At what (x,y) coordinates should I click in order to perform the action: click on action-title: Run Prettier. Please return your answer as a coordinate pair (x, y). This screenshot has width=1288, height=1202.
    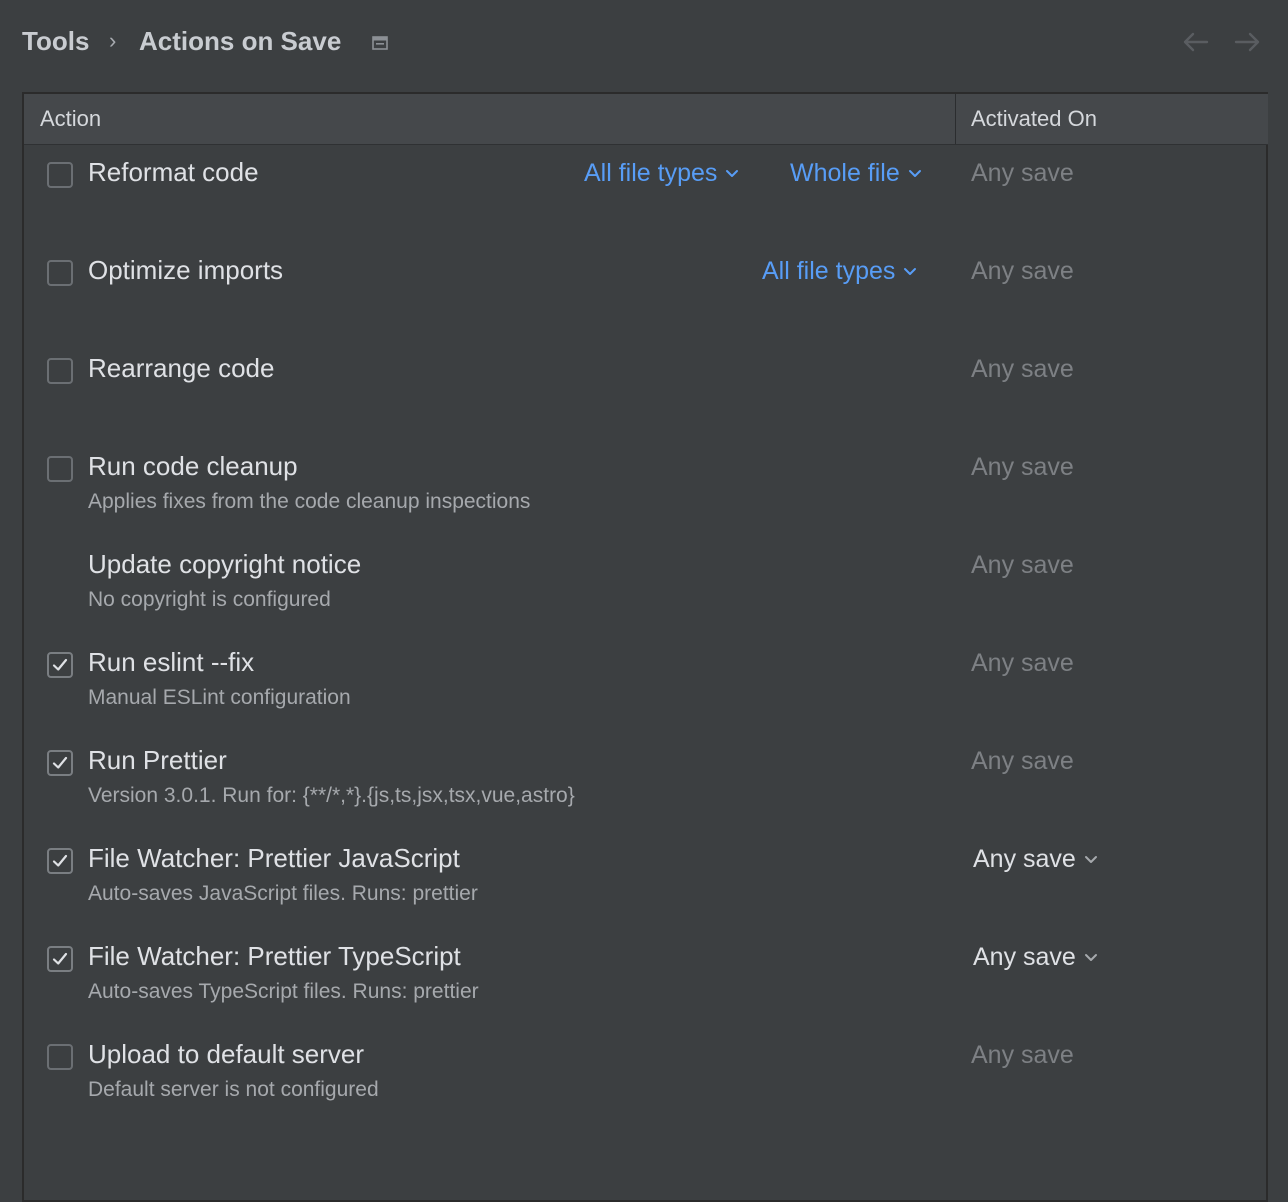
    Looking at the image, I should click on (157, 760).